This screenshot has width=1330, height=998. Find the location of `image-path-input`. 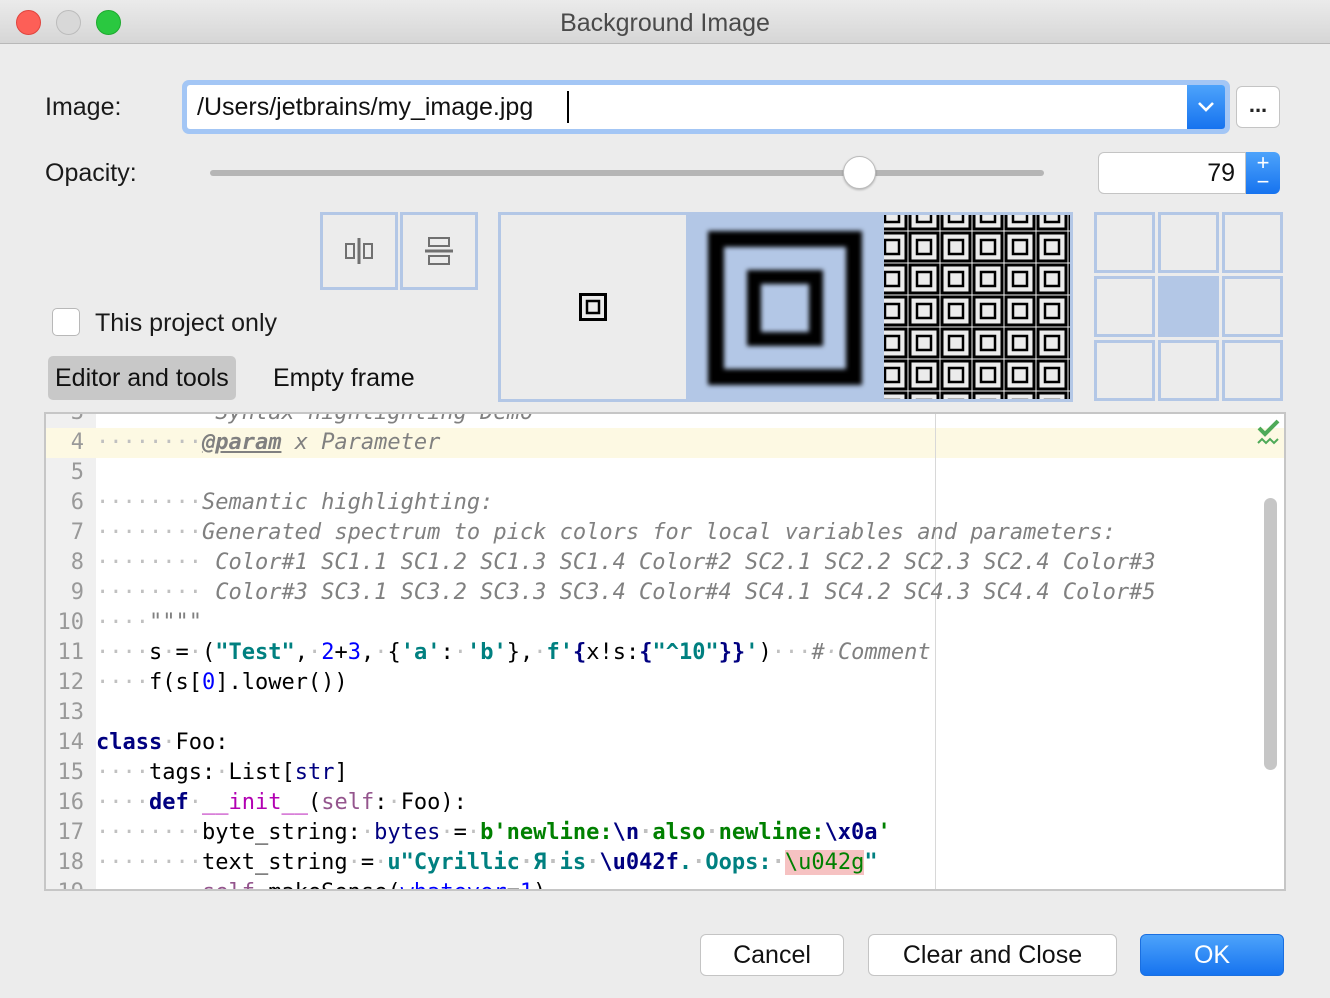

image-path-input is located at coordinates (687, 107).